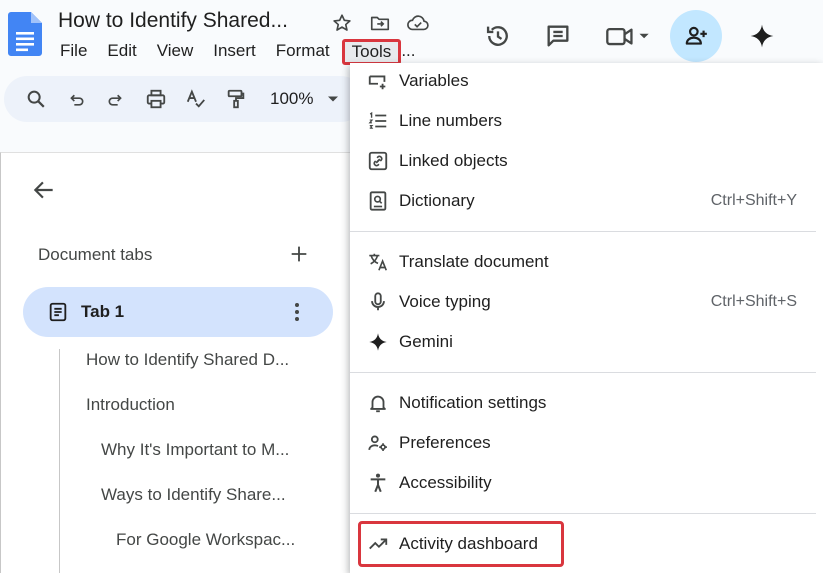 Image resolution: width=823 pixels, height=573 pixels. Describe the element at coordinates (116, 99) in the screenshot. I see `redo-icon` at that location.